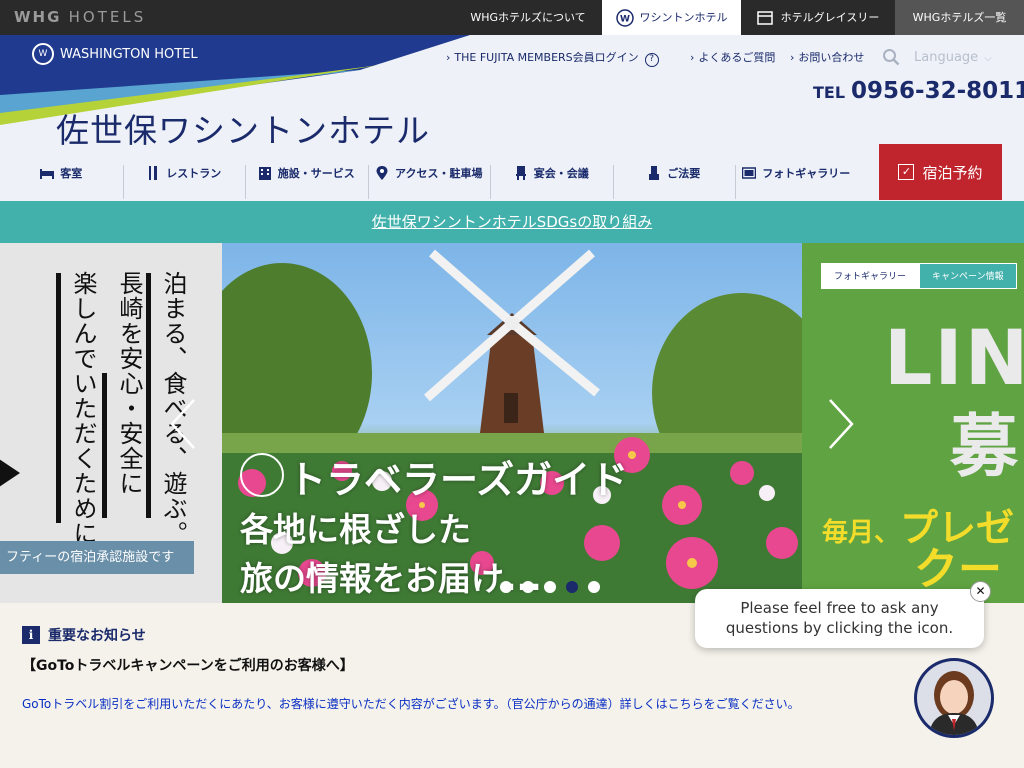 The image size is (1024, 768). I want to click on tab-whg-about: WHGホテルズについて, so click(528, 17).